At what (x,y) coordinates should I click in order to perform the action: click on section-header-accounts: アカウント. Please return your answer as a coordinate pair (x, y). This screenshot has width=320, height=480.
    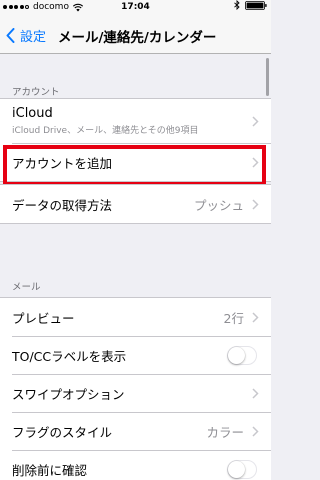
    Looking at the image, I should click on (36, 92).